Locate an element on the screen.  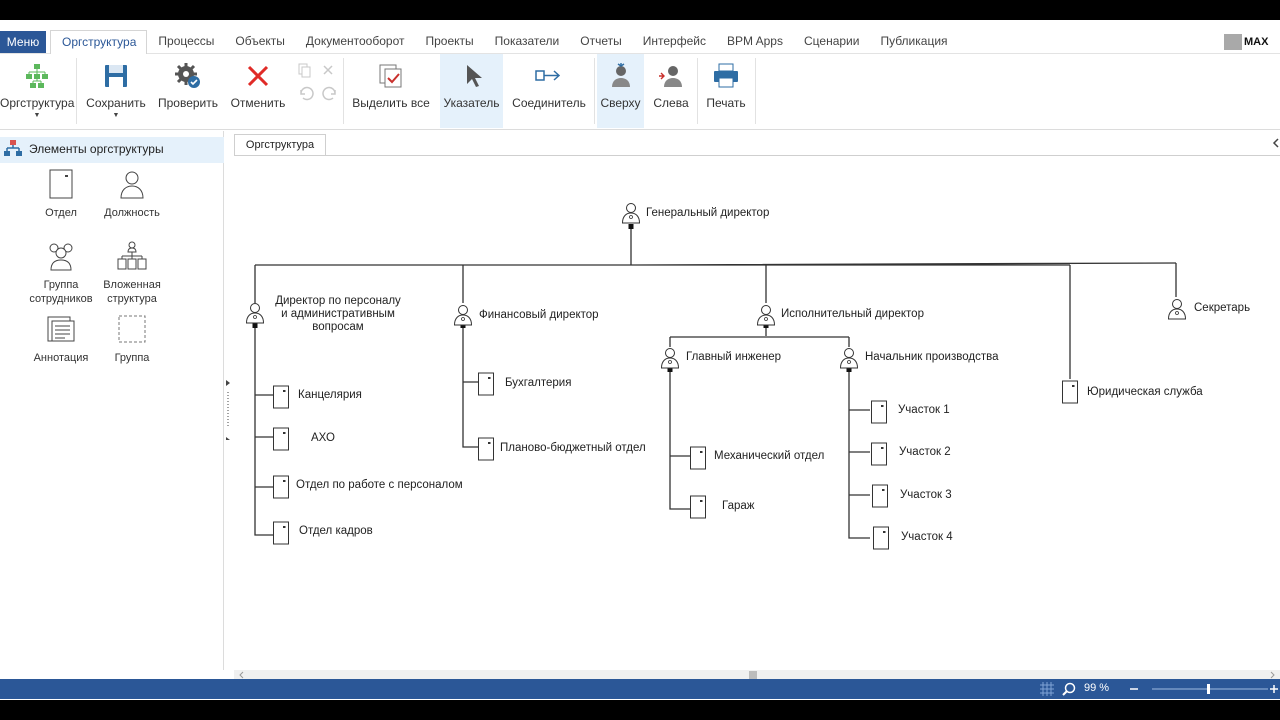
node-label: АХО is located at coordinates (323, 438).